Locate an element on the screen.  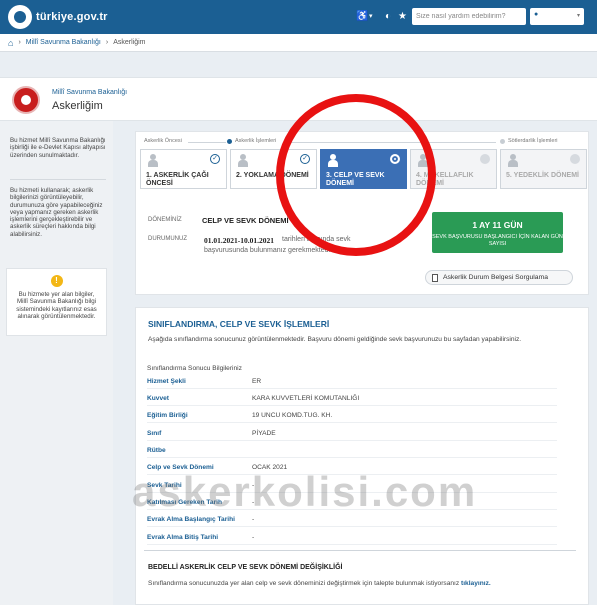
chevron-down-icon: ▾ is located at coordinates (578, 16).